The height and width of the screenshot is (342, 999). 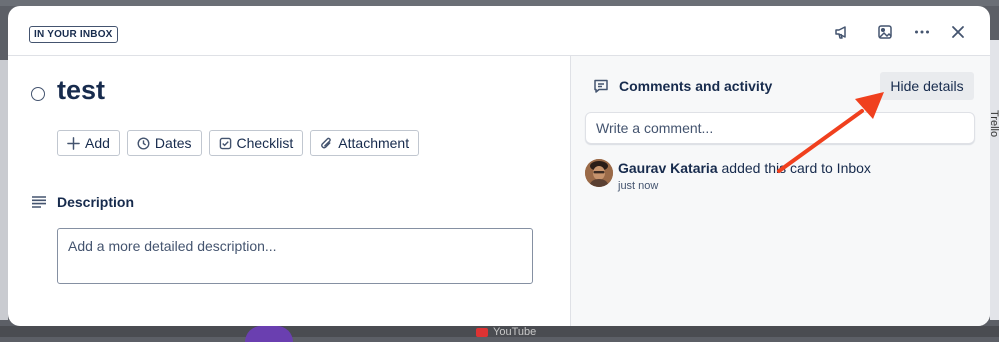 I want to click on clock-icon, so click(x=143, y=143).